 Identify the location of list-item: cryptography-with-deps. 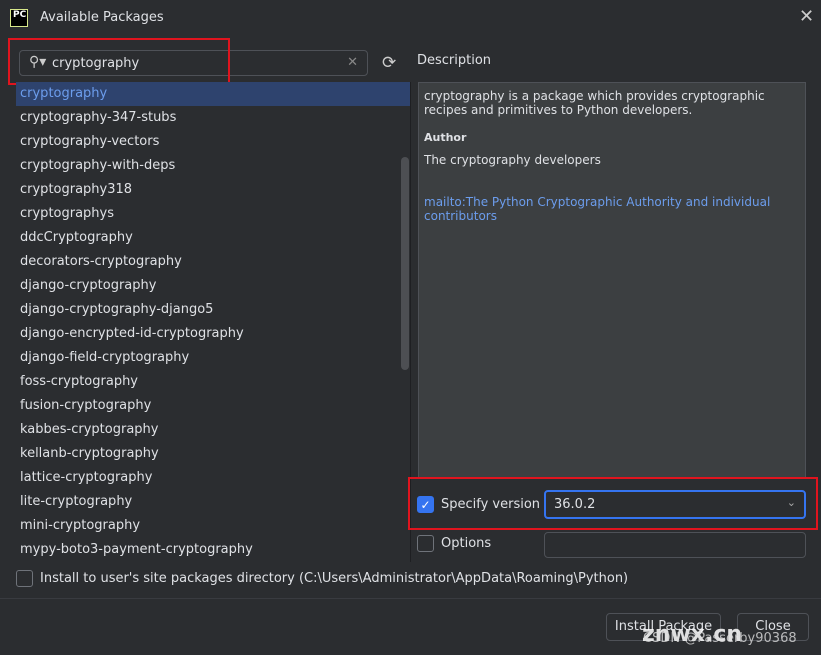
(213, 166).